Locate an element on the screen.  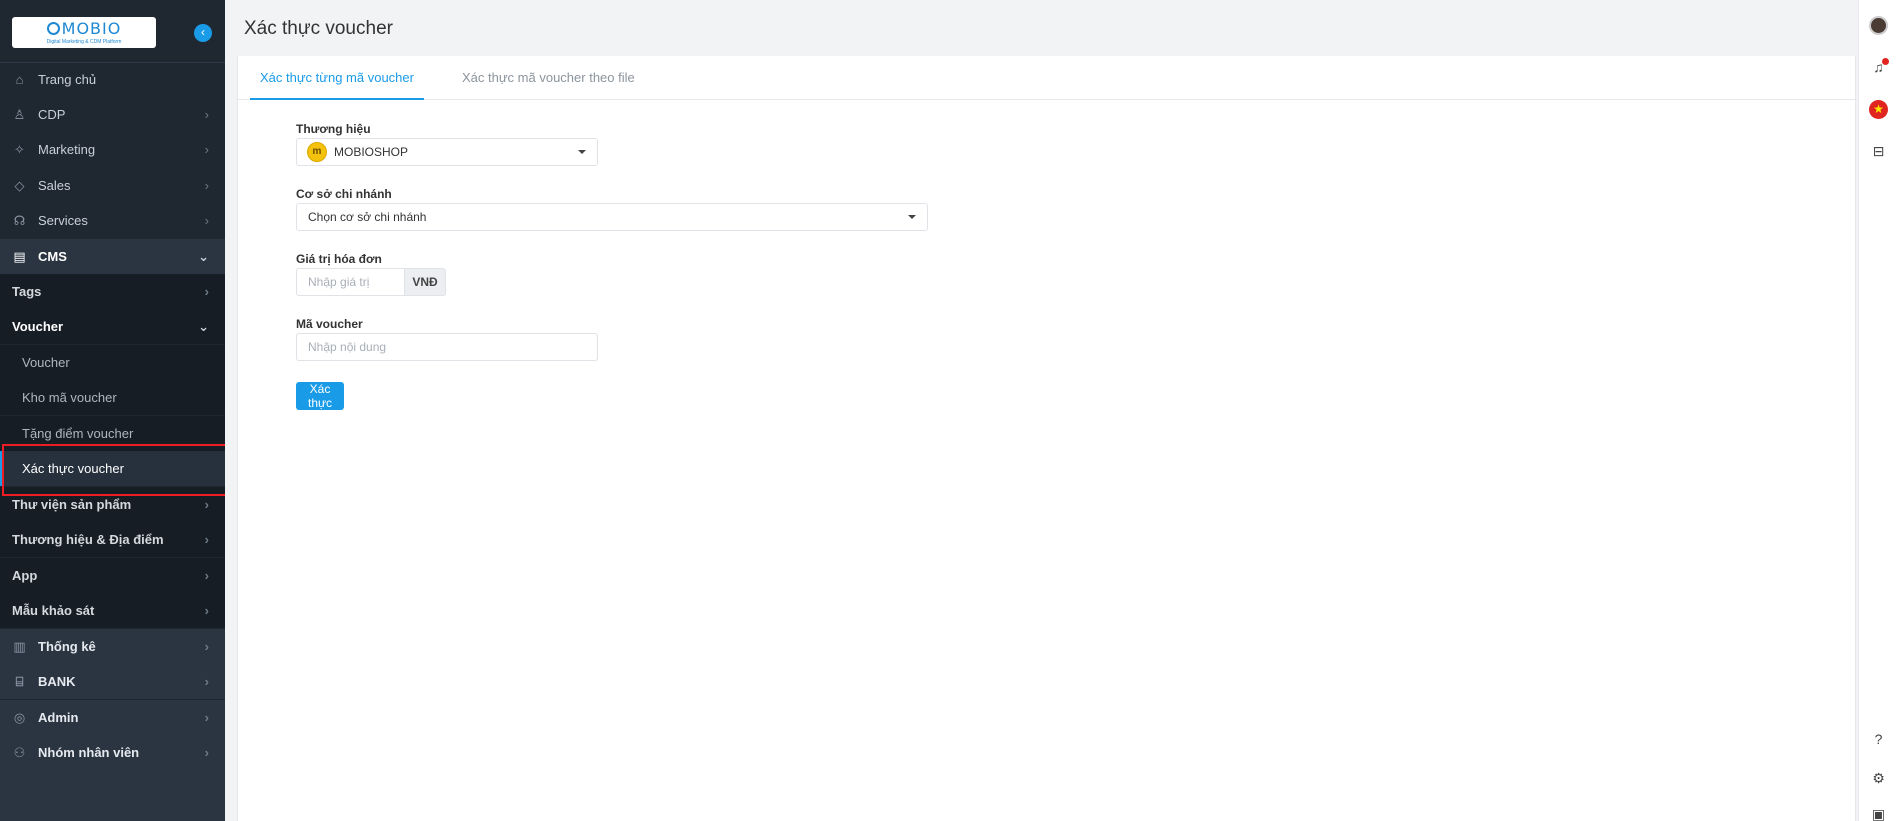
sidebar-item-label: CDP is located at coordinates (52, 114).